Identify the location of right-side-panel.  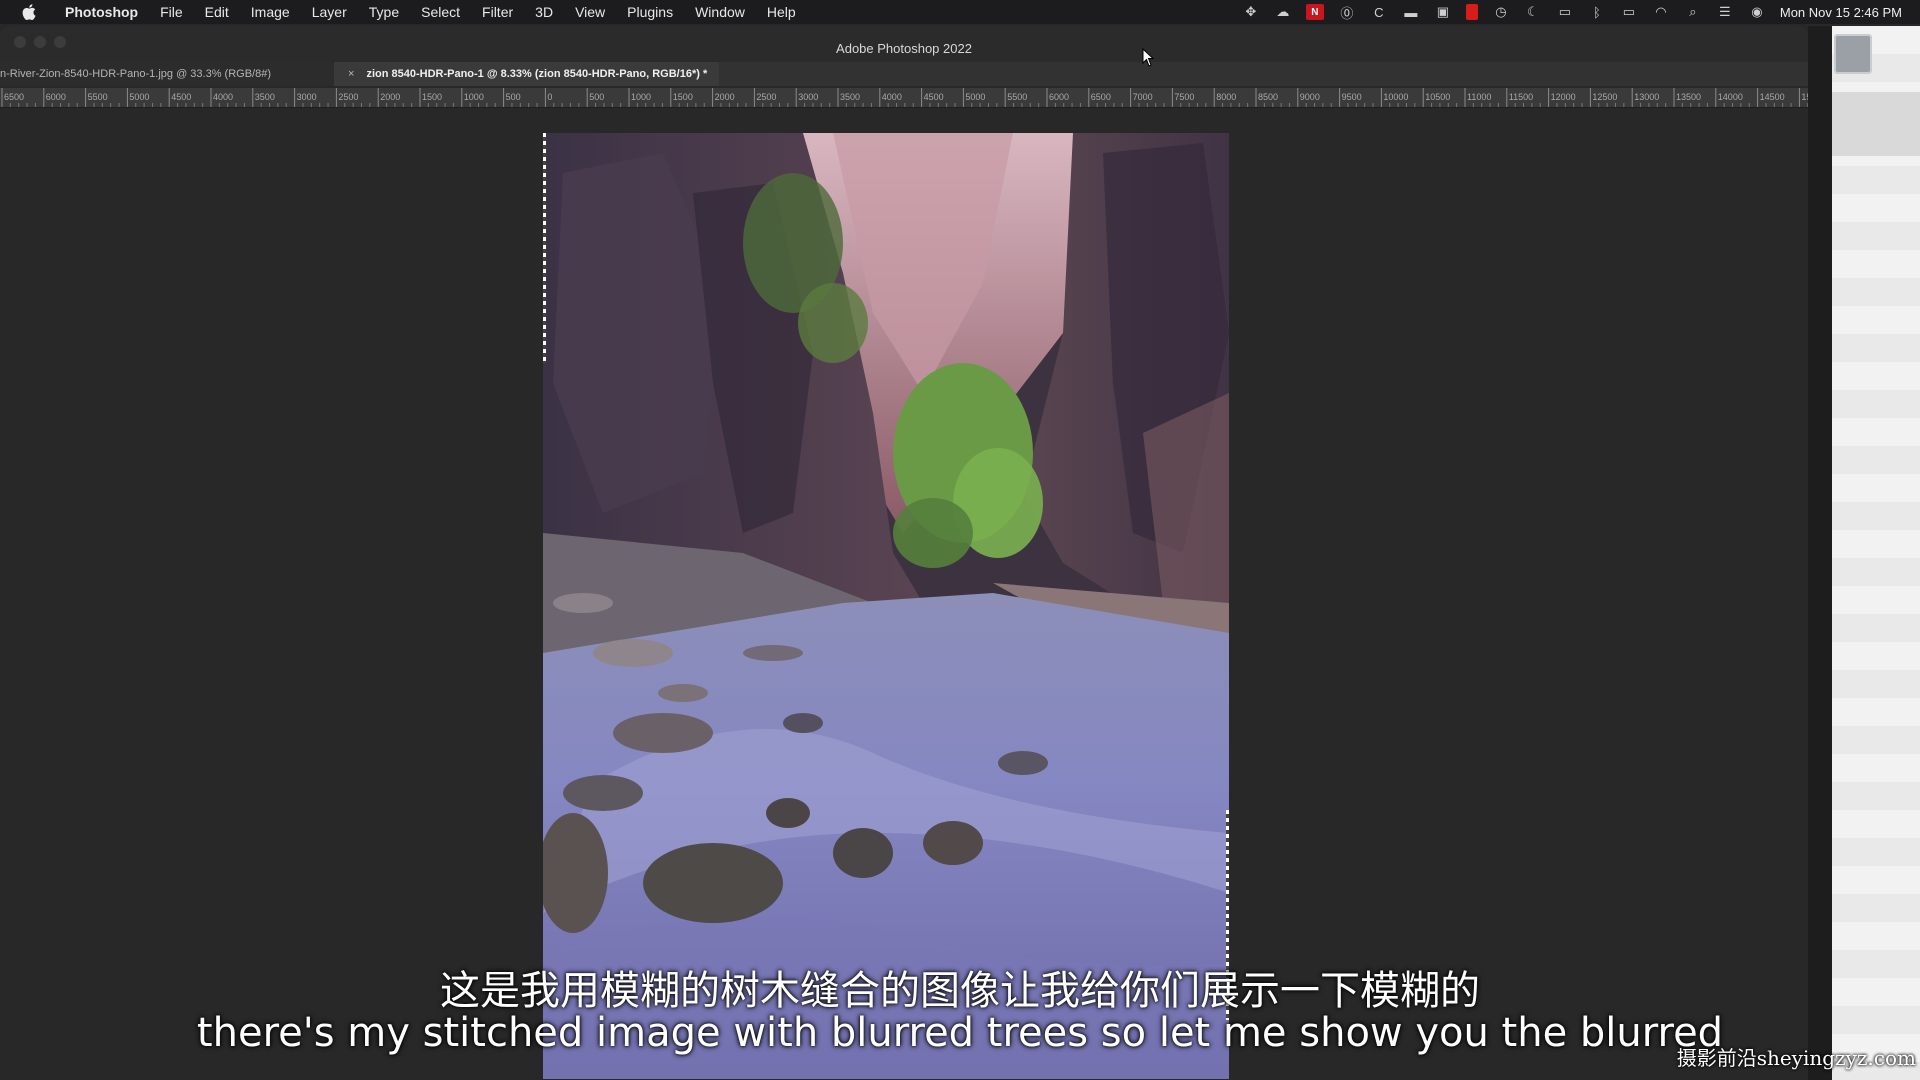
(1876, 553).